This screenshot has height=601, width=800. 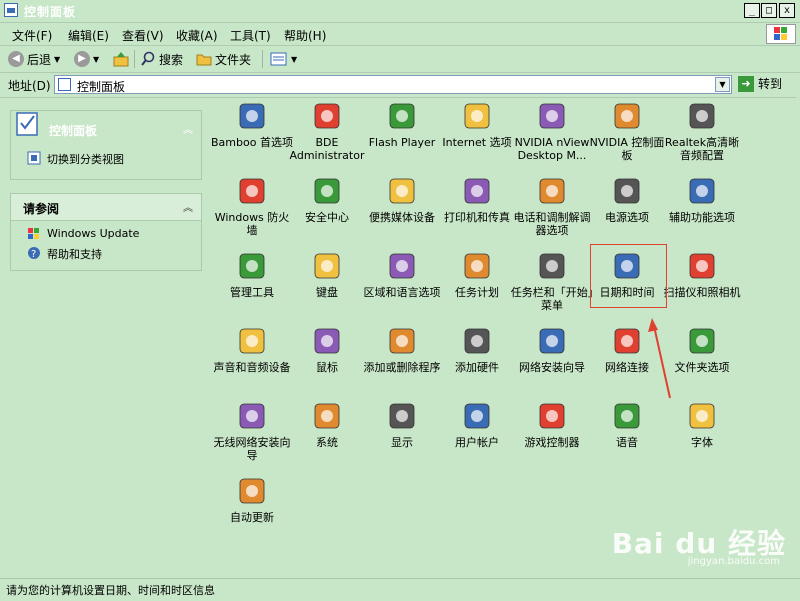 I want to click on cp-item-label: 用户帐户, so click(x=477, y=442).